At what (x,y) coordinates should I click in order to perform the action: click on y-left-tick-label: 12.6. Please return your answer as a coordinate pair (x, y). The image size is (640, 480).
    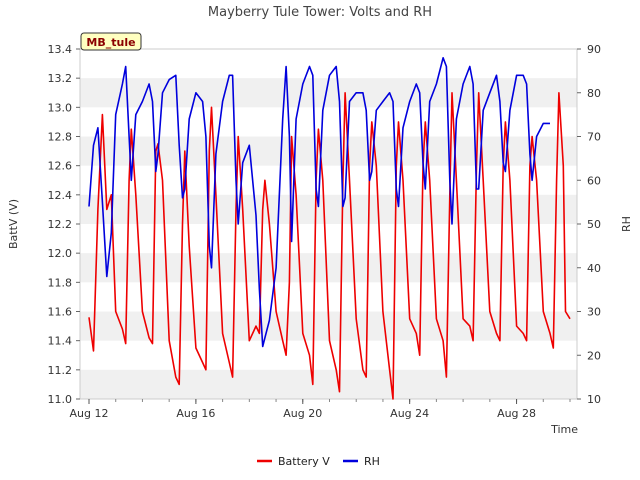
    Looking at the image, I should click on (60, 166).